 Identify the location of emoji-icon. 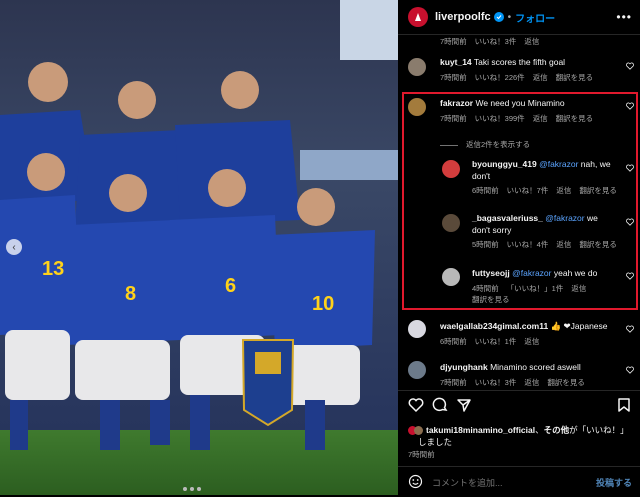
(415, 481).